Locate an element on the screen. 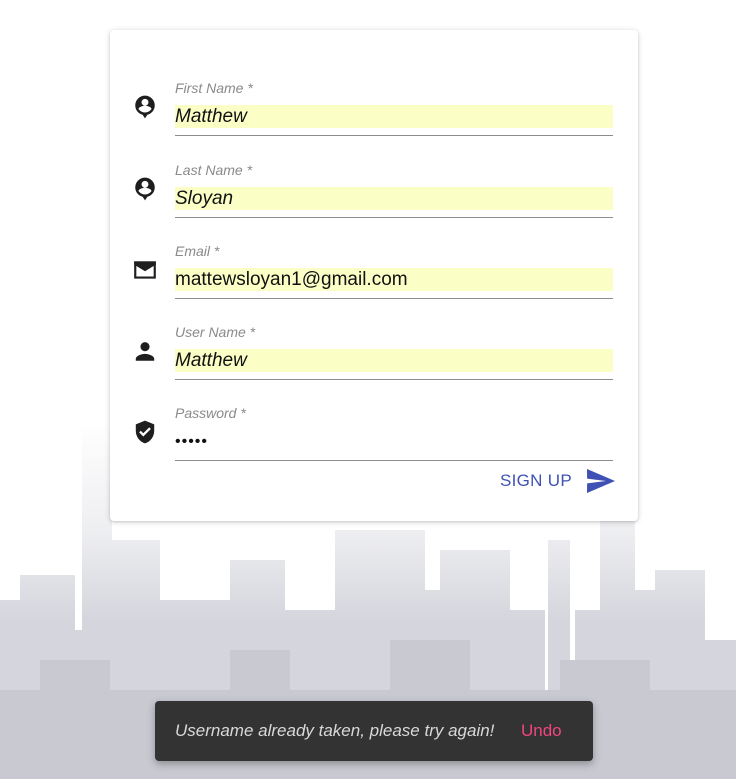  first-name-field: First Name * is located at coordinates (374, 98).